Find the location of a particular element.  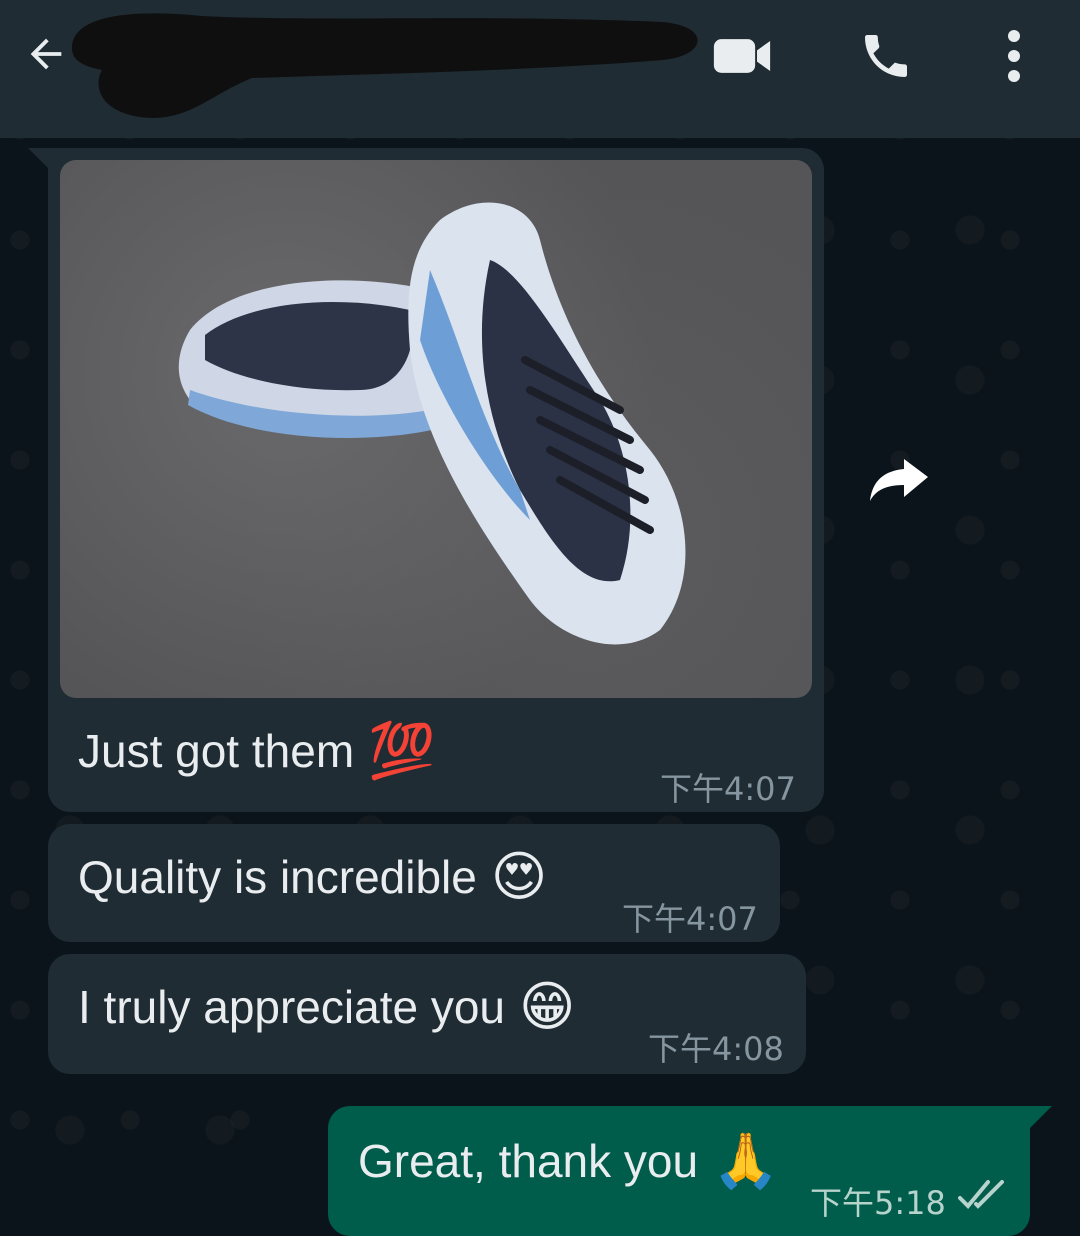

forward-button is located at coordinates (899, 480).